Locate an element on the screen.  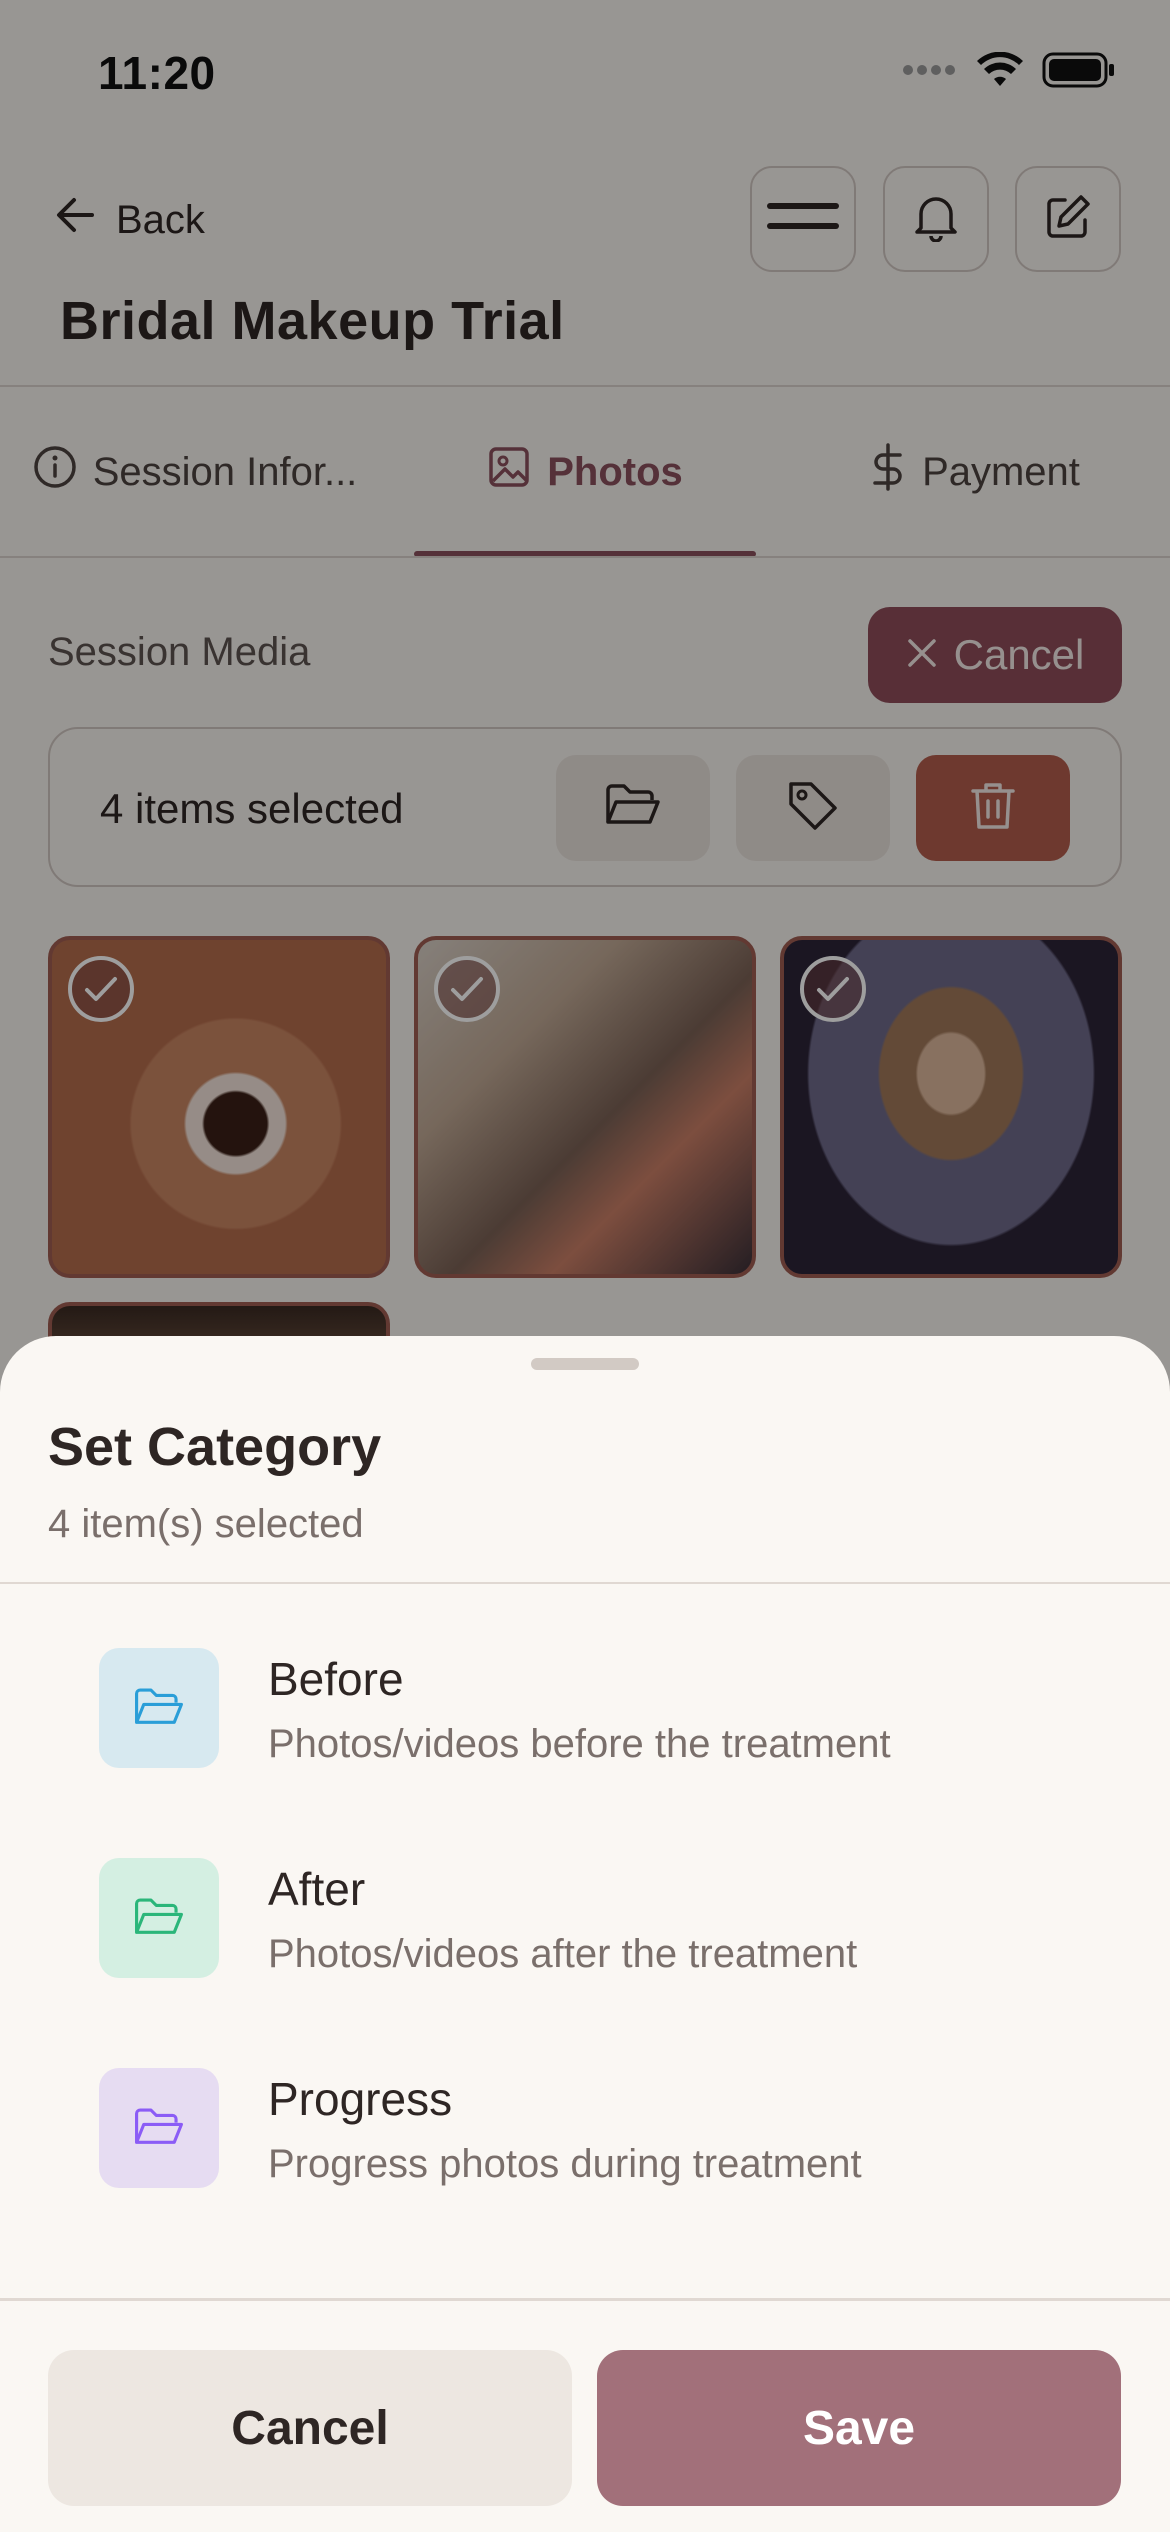
sheet-subtitle: 4 item(s) selected is located at coordinates (206, 1524).